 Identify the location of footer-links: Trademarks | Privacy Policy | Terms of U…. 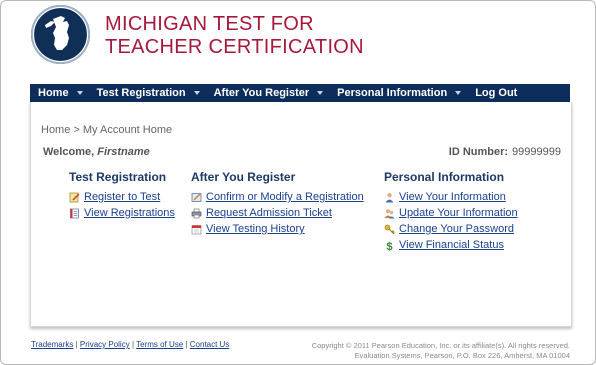
(130, 344).